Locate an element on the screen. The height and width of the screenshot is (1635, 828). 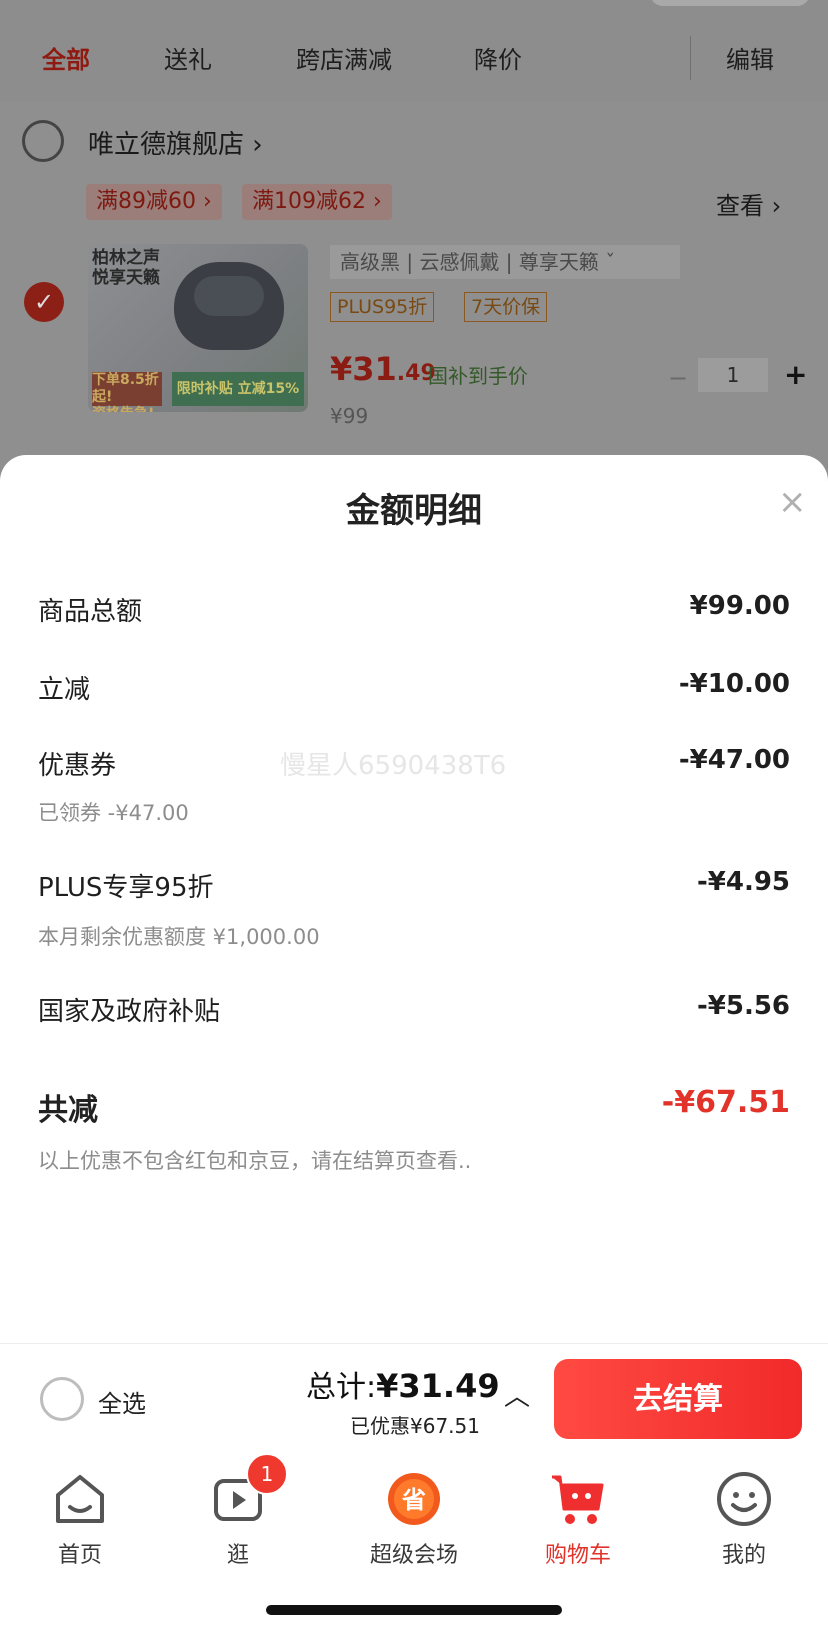
notification-badge: 1 is located at coordinates (267, 1474).